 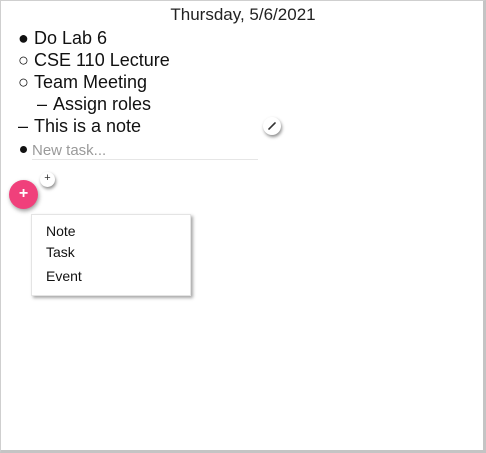 I want to click on menu-item-note: Note, so click(x=61, y=231).